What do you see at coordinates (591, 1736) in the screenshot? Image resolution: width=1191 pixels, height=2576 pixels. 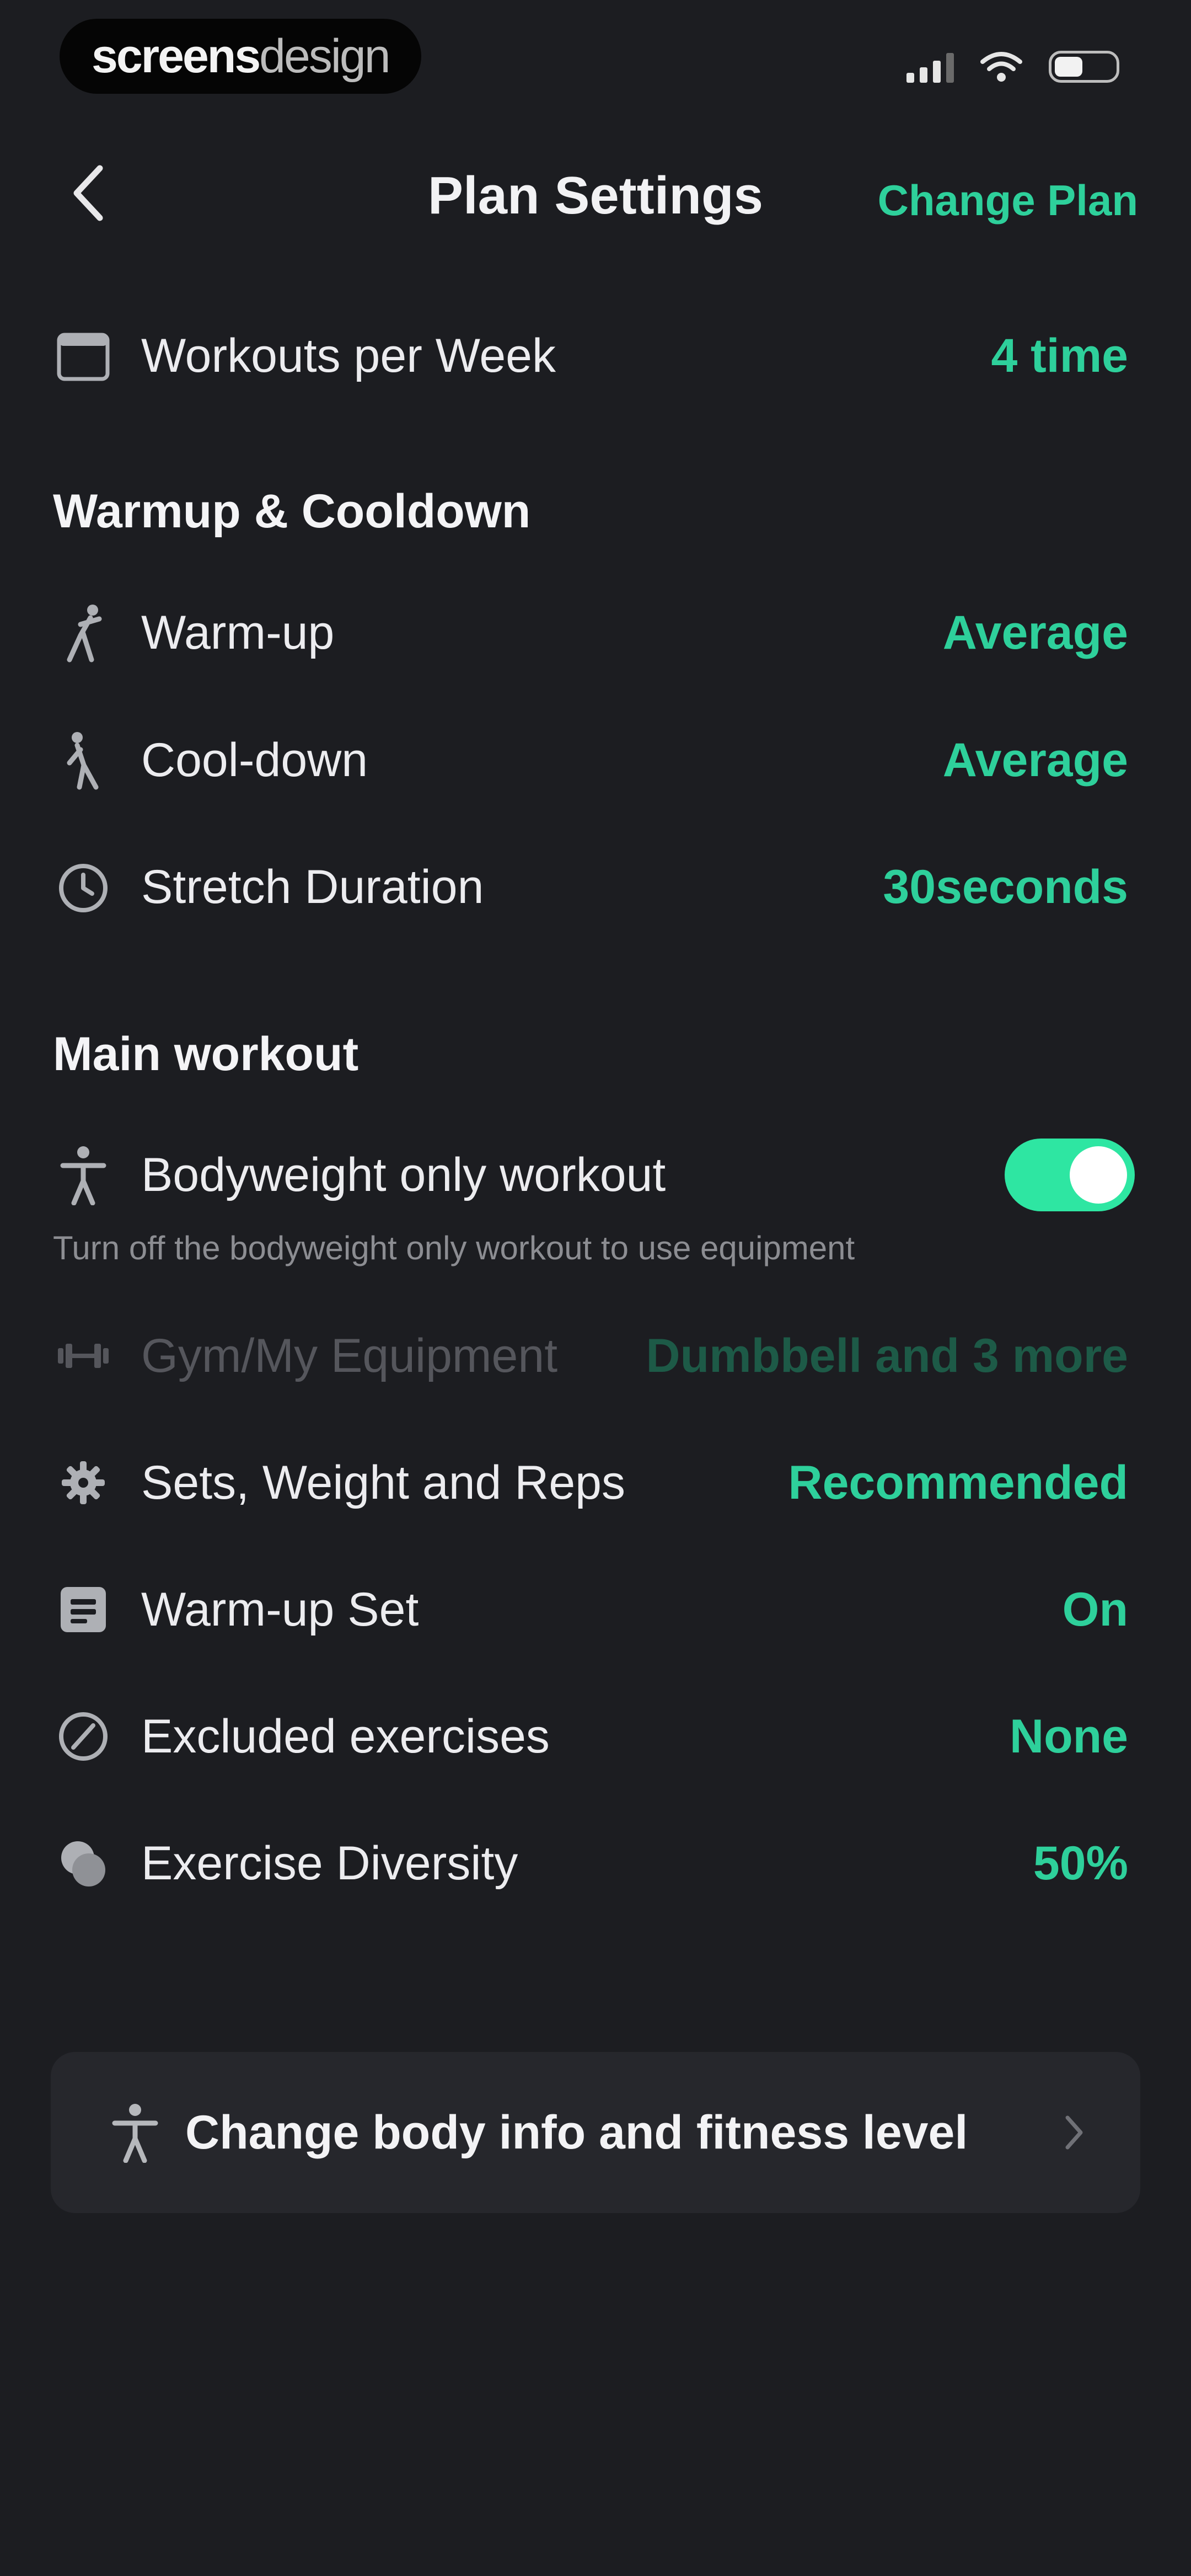 I see `excluded-exercises-row: Excluded exercises None` at bounding box center [591, 1736].